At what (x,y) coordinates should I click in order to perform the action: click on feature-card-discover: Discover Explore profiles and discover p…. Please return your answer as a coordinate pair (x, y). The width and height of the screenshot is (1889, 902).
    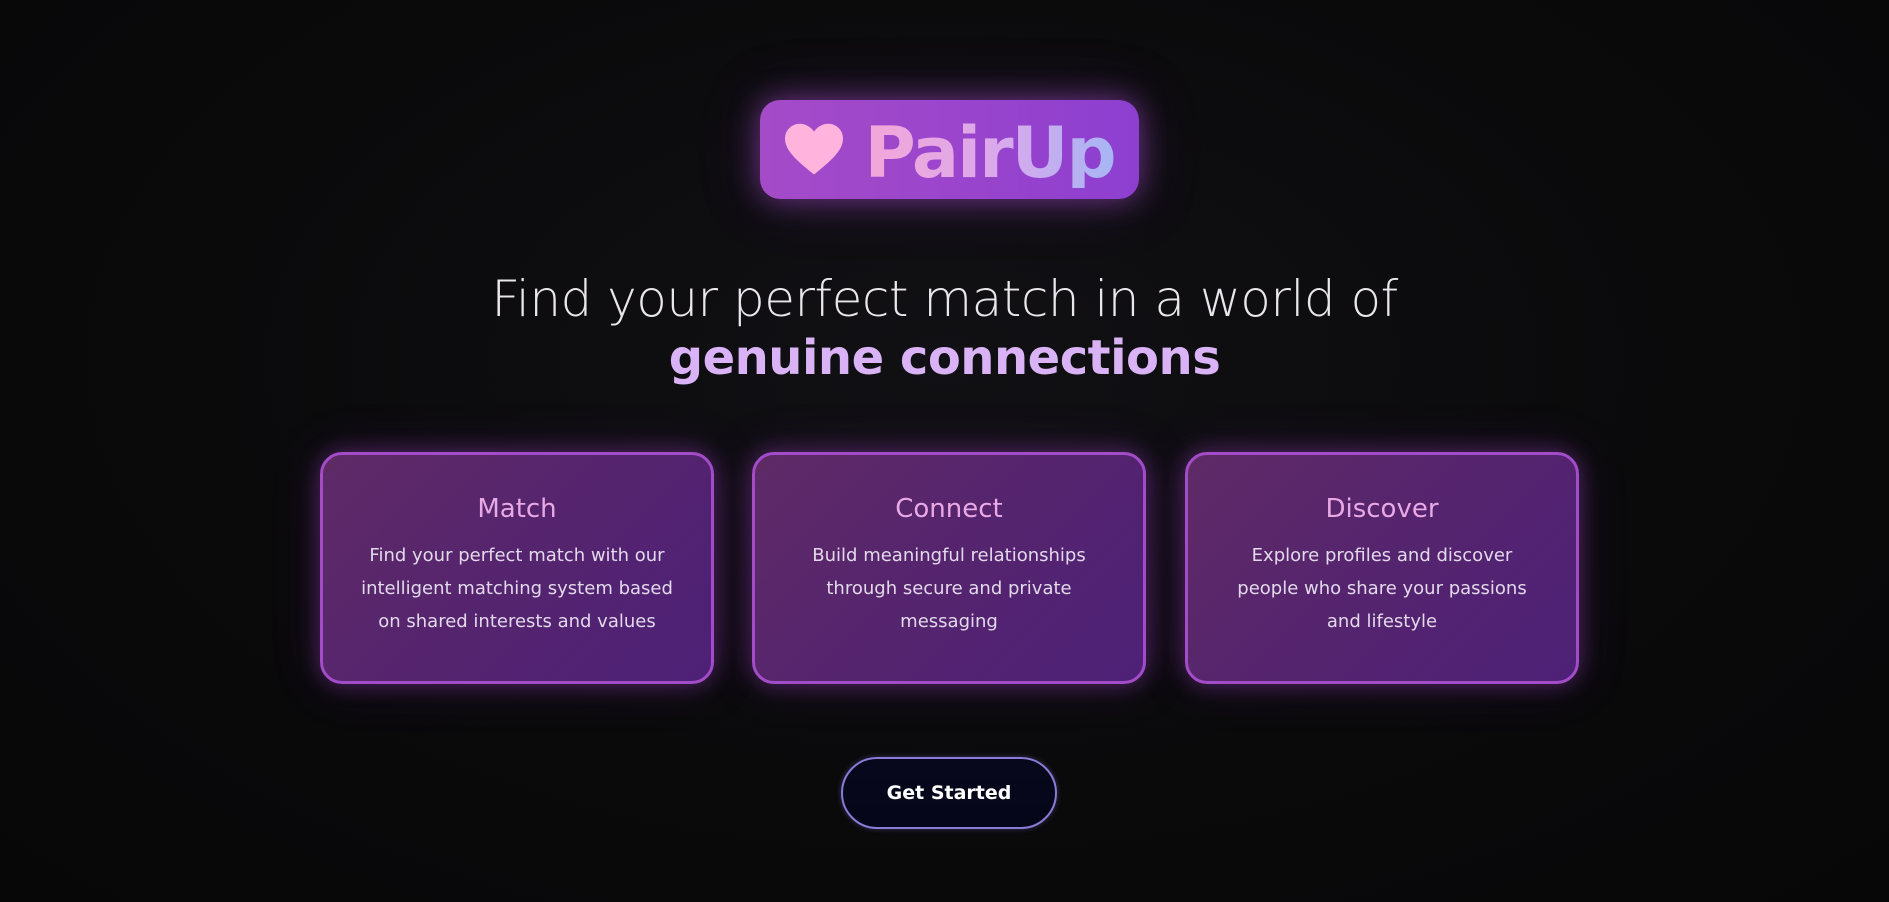
    Looking at the image, I should click on (1382, 568).